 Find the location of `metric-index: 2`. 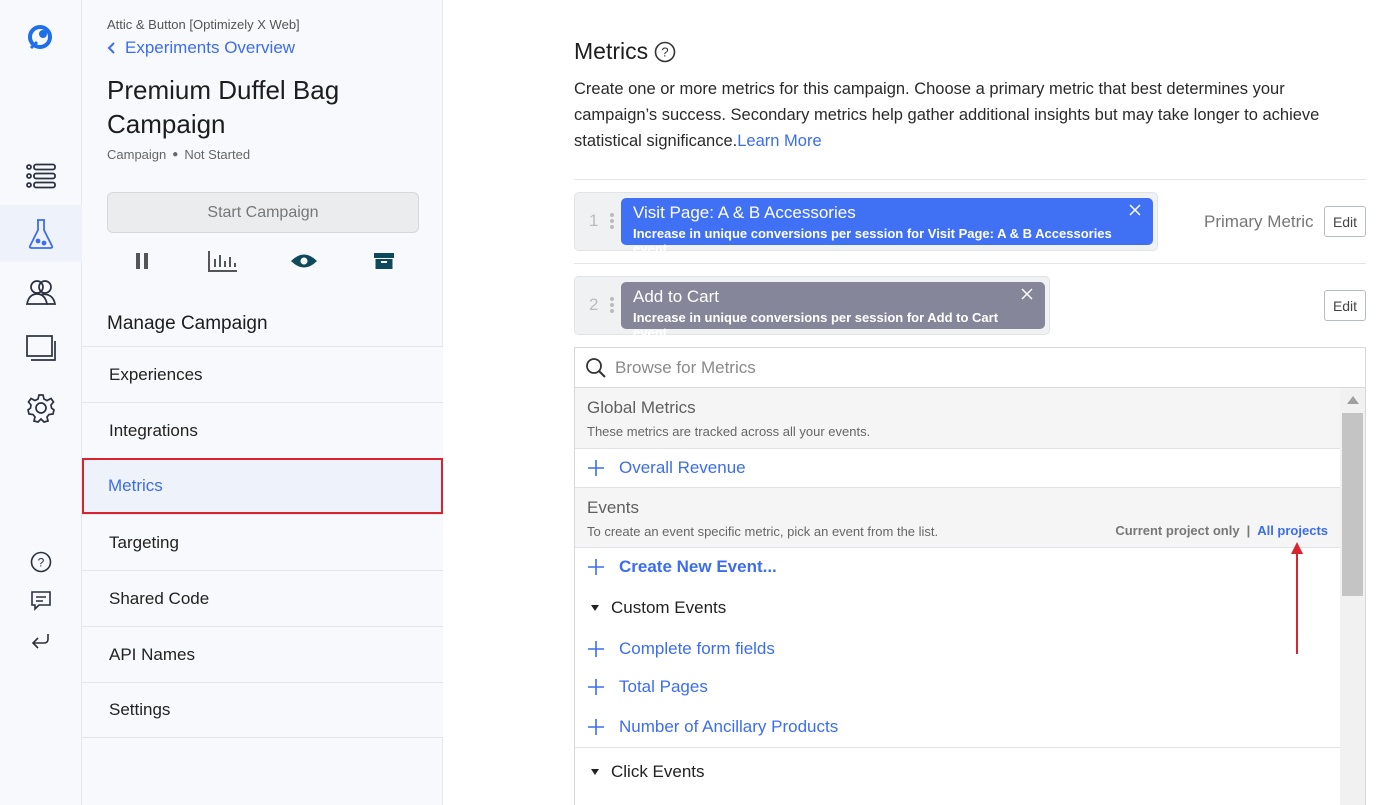

metric-index: 2 is located at coordinates (594, 304).